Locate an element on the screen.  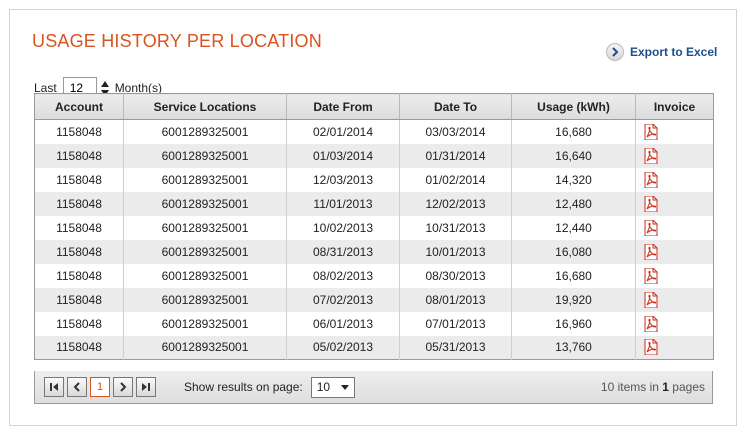
table-cell: 01/03/2014 is located at coordinates (343, 155).